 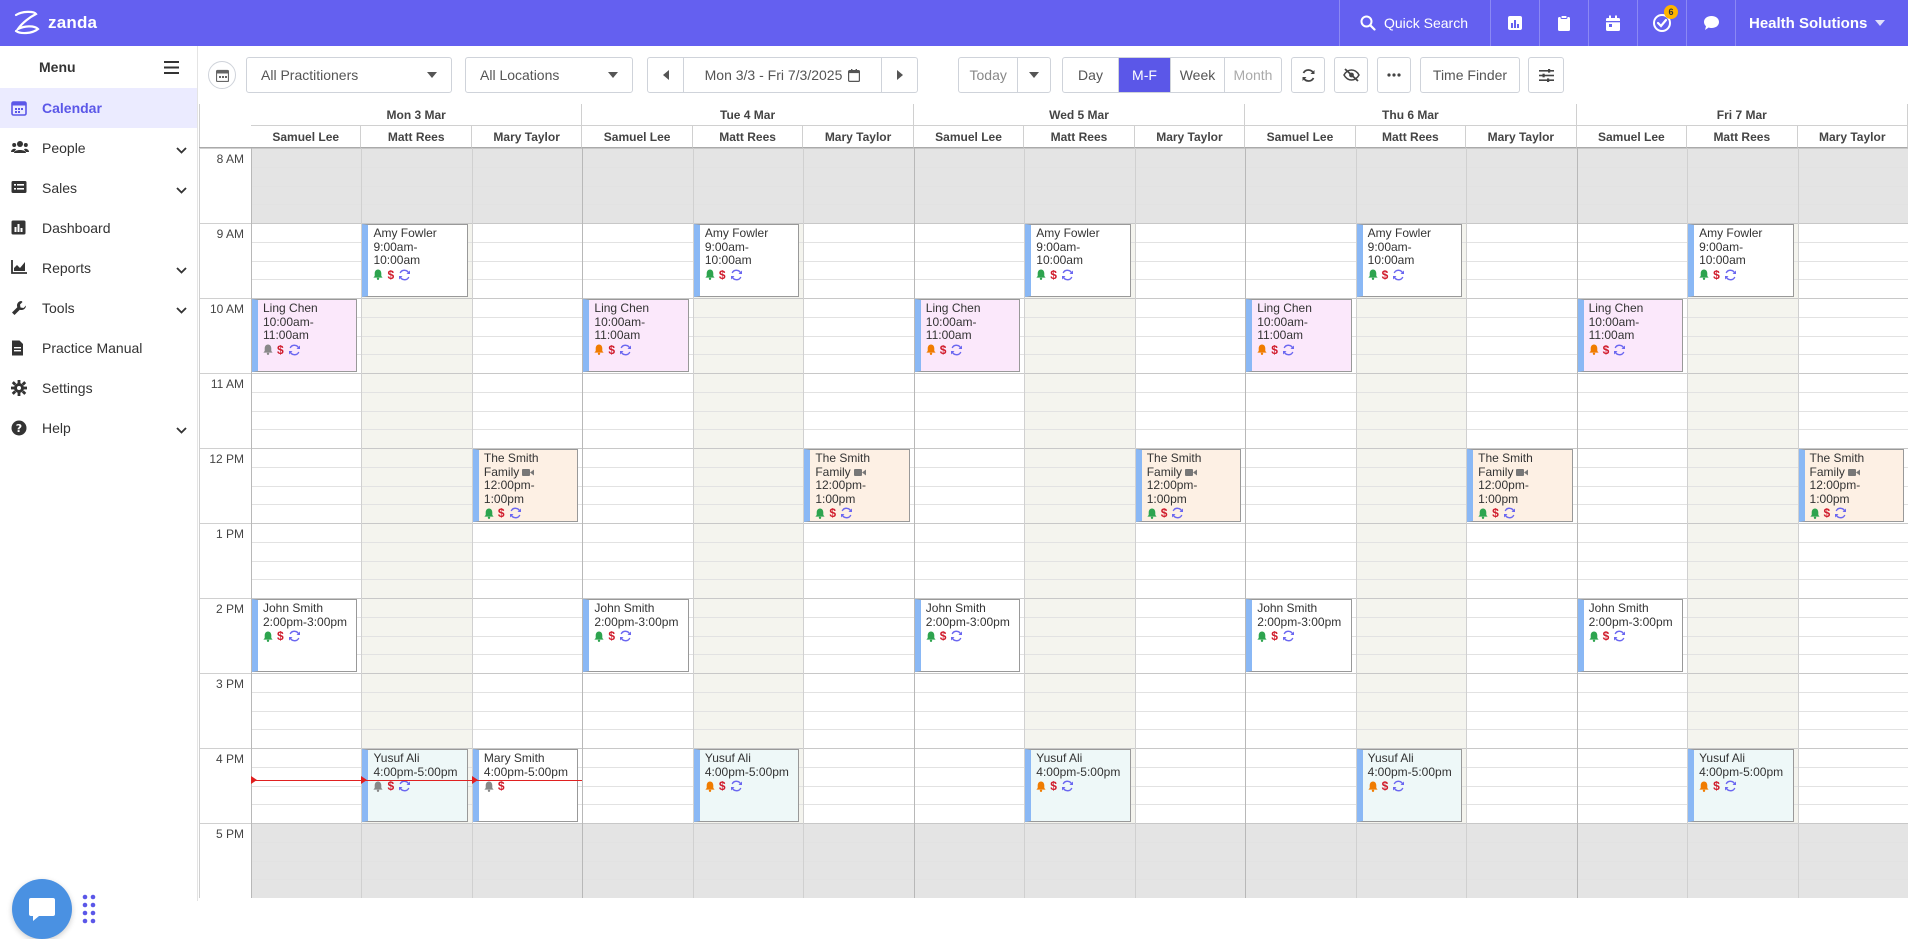 What do you see at coordinates (1515, 23) in the screenshot?
I see `reports-shortcut-button` at bounding box center [1515, 23].